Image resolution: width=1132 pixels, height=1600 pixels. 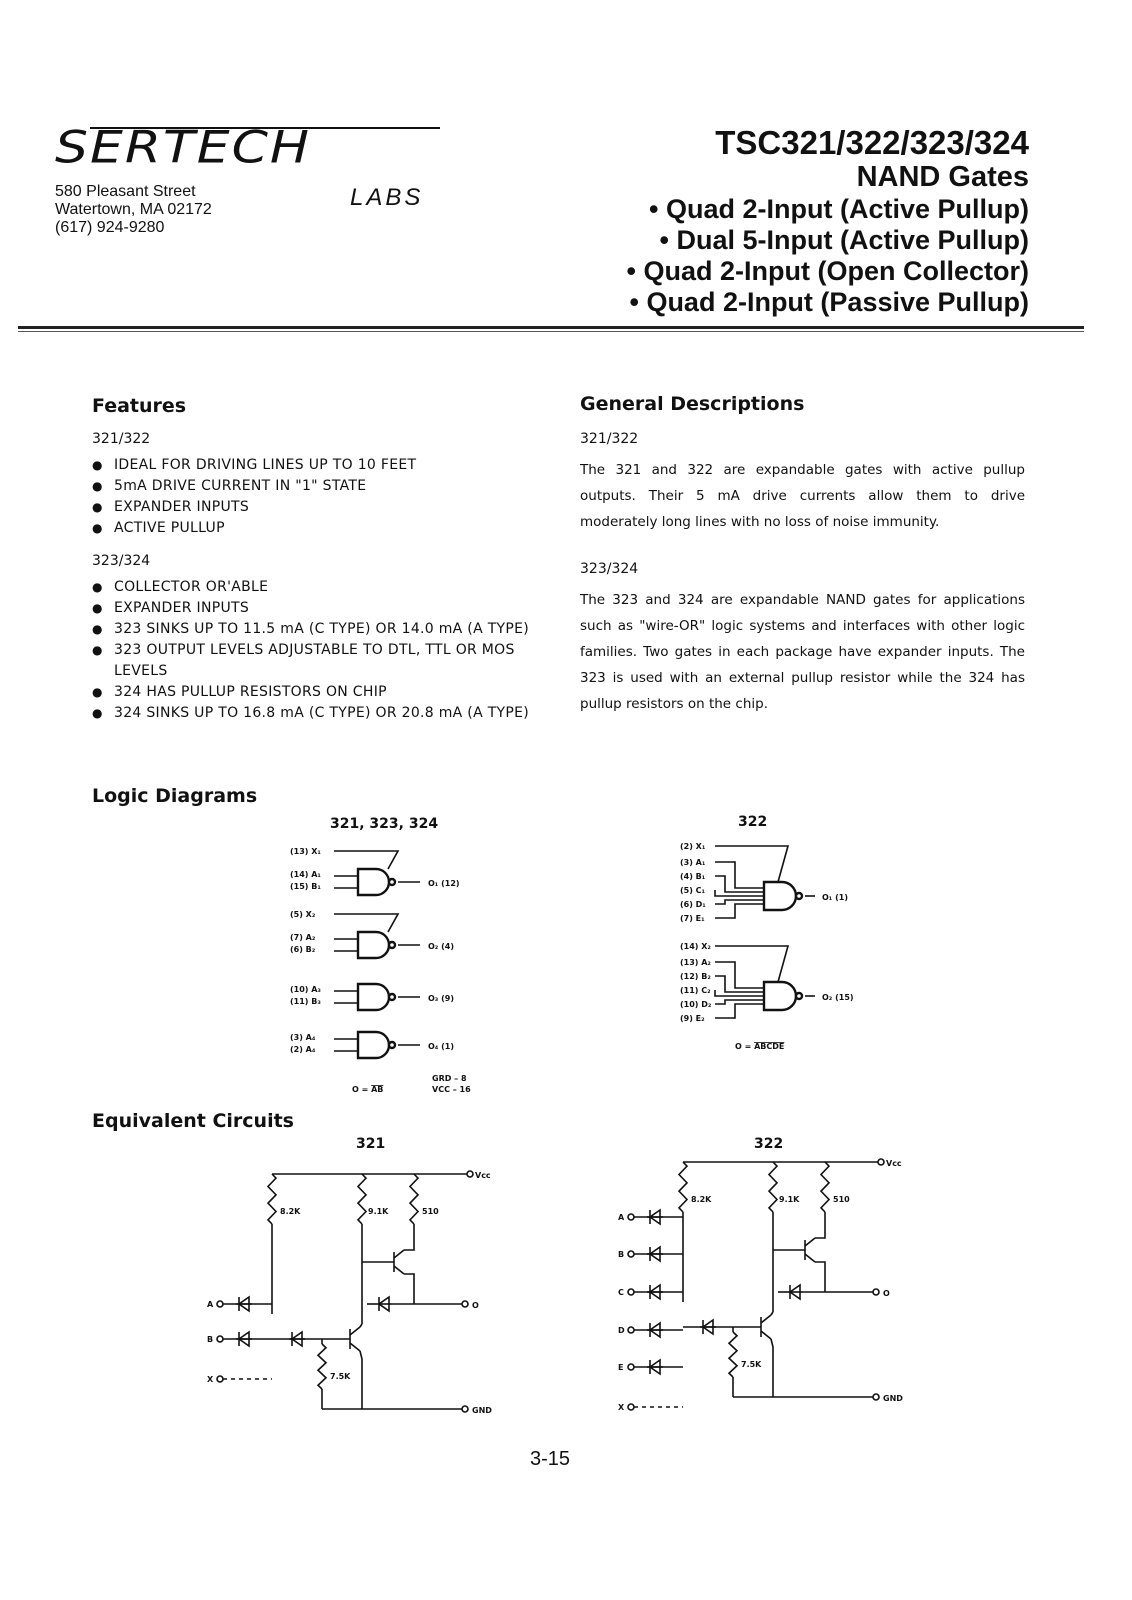 I want to click on output-label: O₂ (4), so click(x=441, y=946).